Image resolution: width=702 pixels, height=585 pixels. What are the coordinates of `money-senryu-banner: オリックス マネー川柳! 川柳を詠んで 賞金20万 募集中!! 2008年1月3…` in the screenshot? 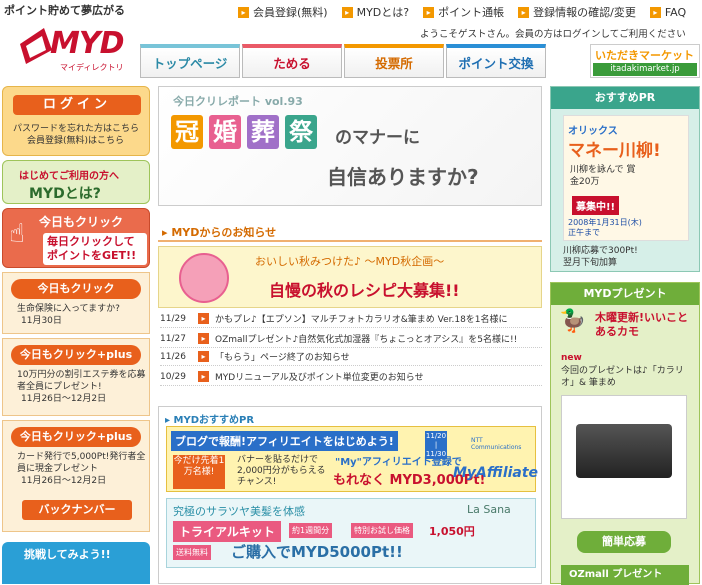 It's located at (626, 178).